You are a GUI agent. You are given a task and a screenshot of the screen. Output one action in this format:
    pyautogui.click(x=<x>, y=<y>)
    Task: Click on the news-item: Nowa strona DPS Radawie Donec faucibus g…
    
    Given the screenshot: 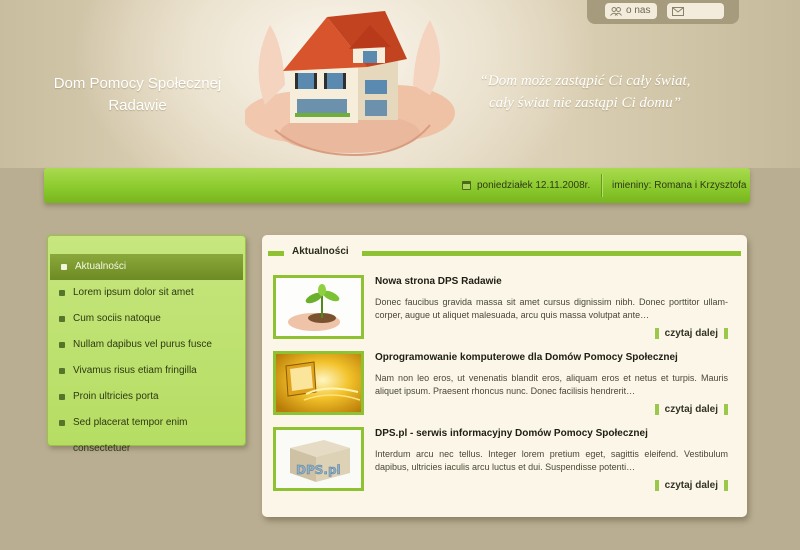 What is the action you would take?
    pyautogui.click(x=508, y=310)
    